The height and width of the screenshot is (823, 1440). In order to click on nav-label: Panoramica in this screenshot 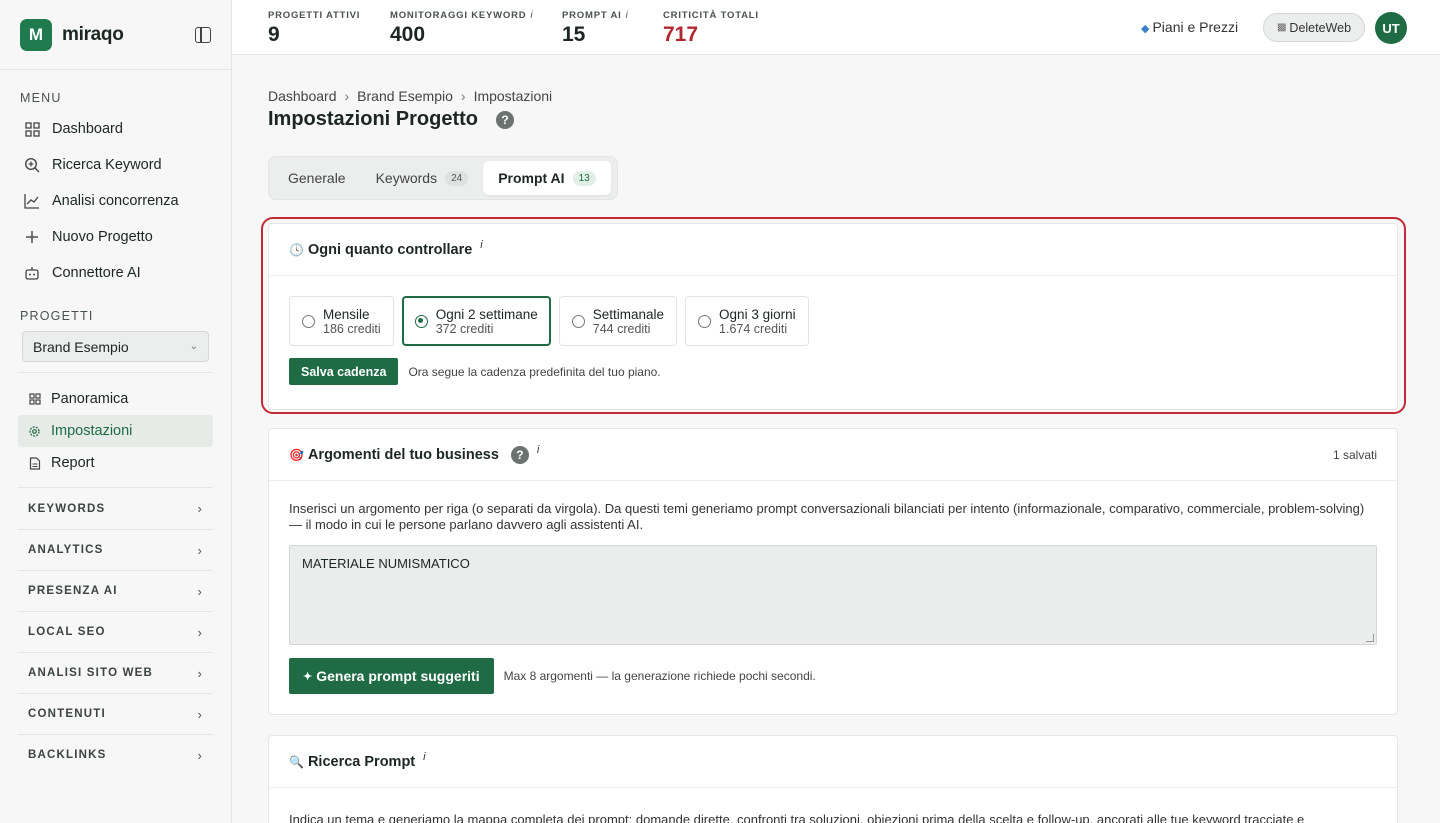, I will do `click(90, 399)`.